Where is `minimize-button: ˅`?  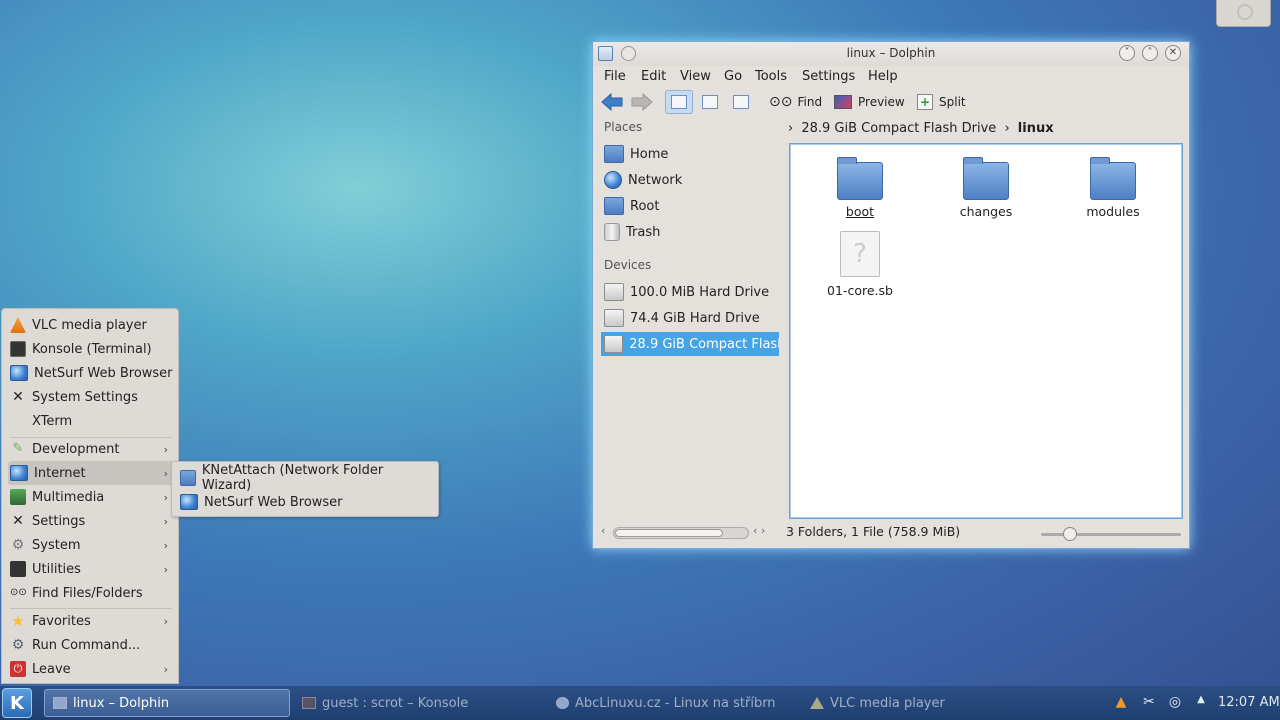
minimize-button: ˅ is located at coordinates (1127, 53).